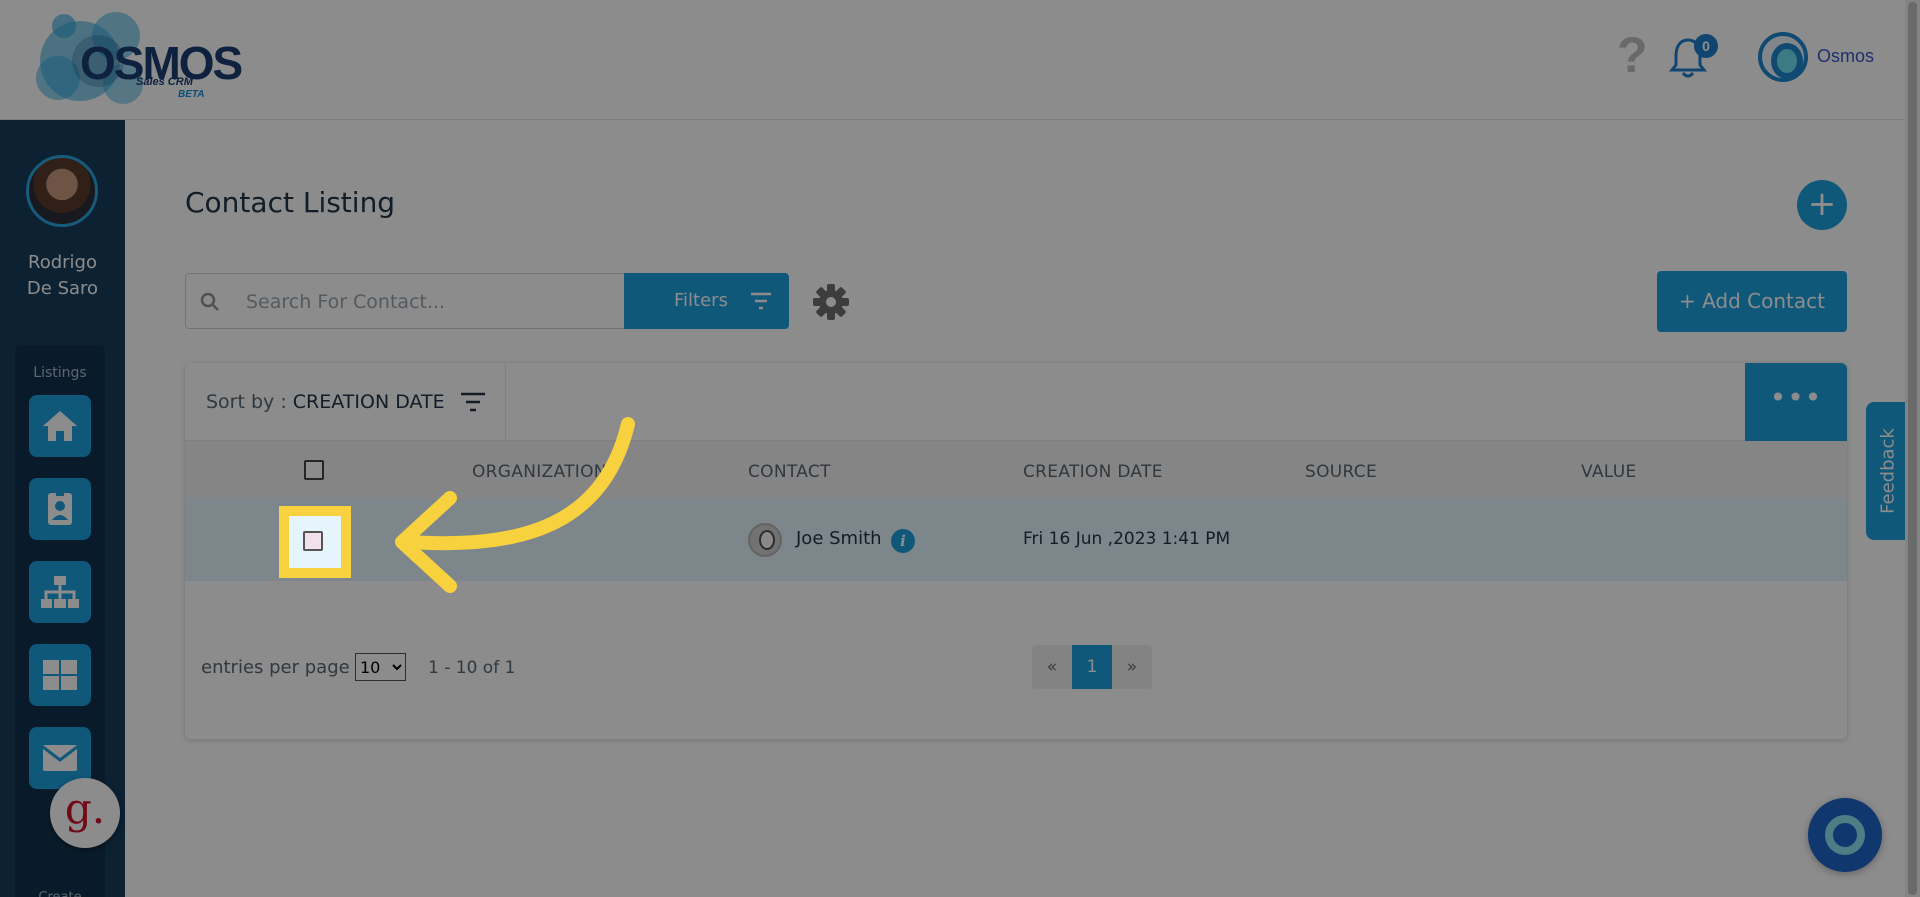 This screenshot has height=897, width=1920. I want to click on chat-launcher-button, so click(1845, 835).